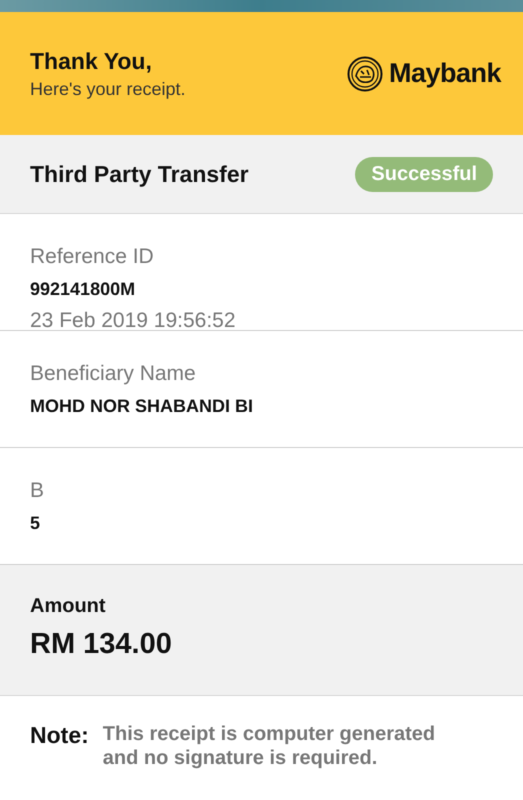 Image resolution: width=523 pixels, height=800 pixels. I want to click on amount-value: RM 134.00, so click(101, 644).